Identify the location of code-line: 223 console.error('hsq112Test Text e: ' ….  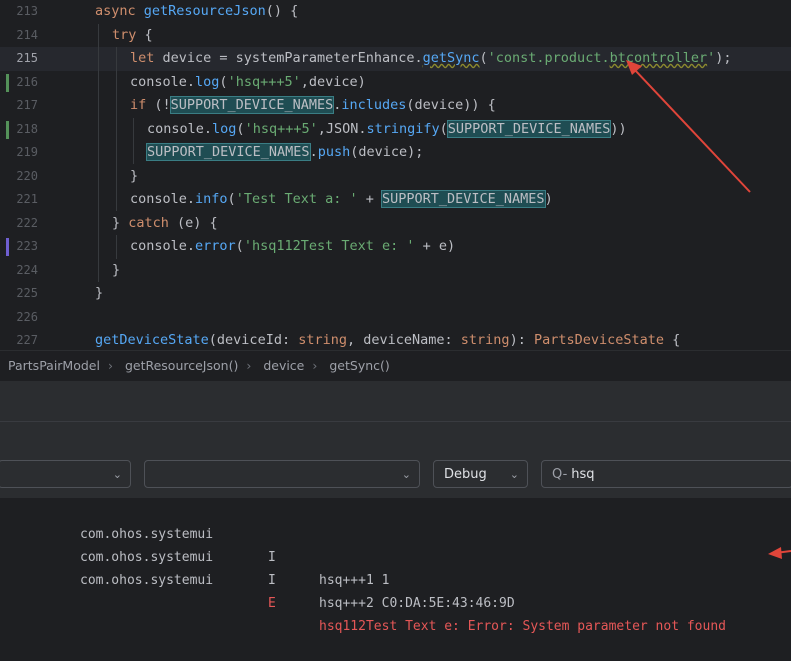
(395, 247).